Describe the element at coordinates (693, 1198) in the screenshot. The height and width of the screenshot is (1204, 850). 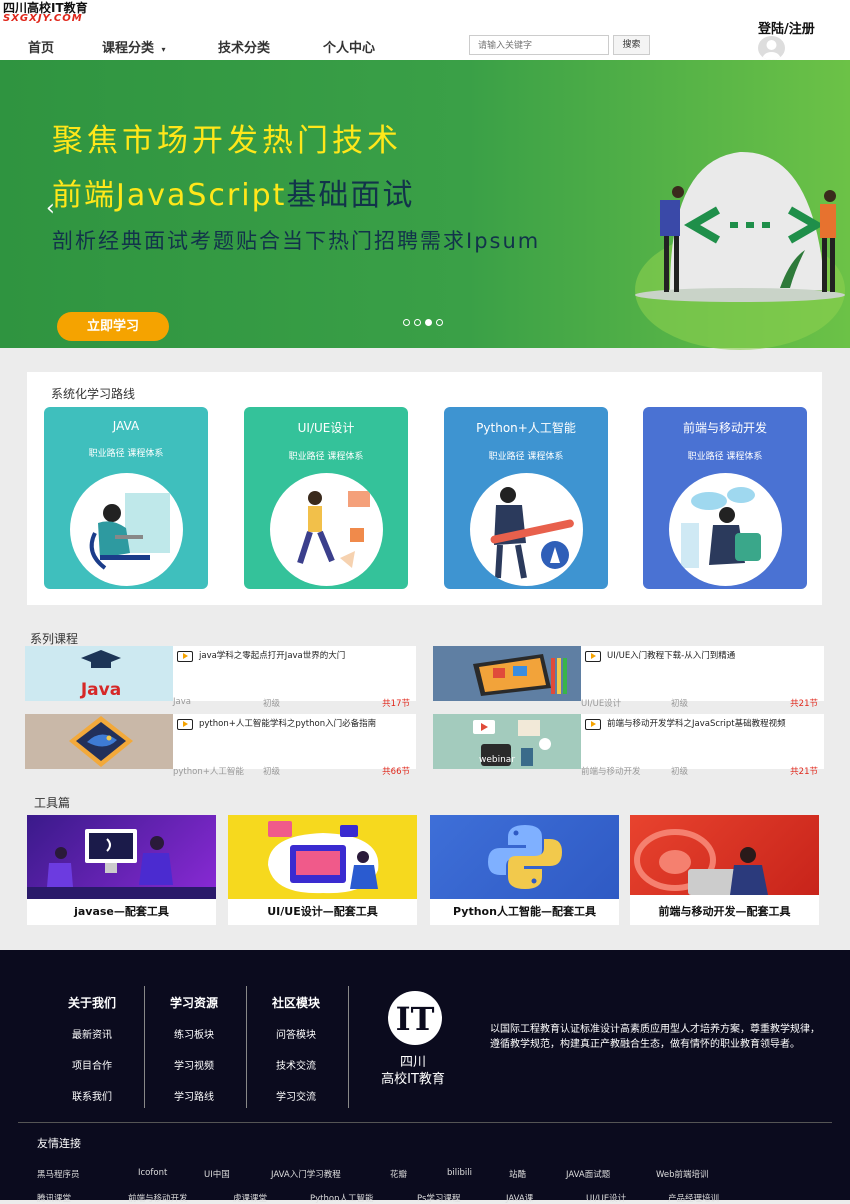
I see `friend-link: 产品经理培训` at that location.